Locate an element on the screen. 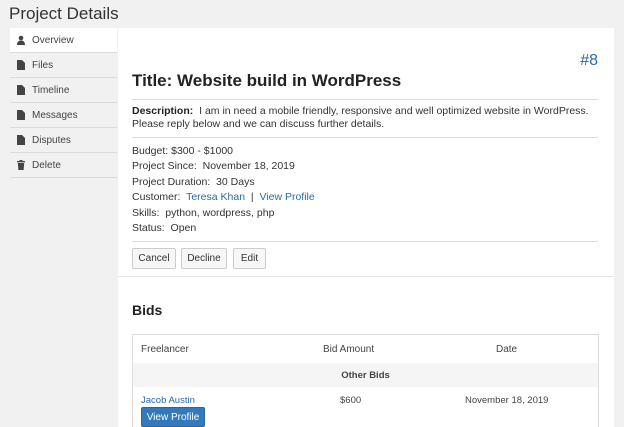 This screenshot has height=427, width=624. sidebar-item-label: Delete is located at coordinates (46, 165).